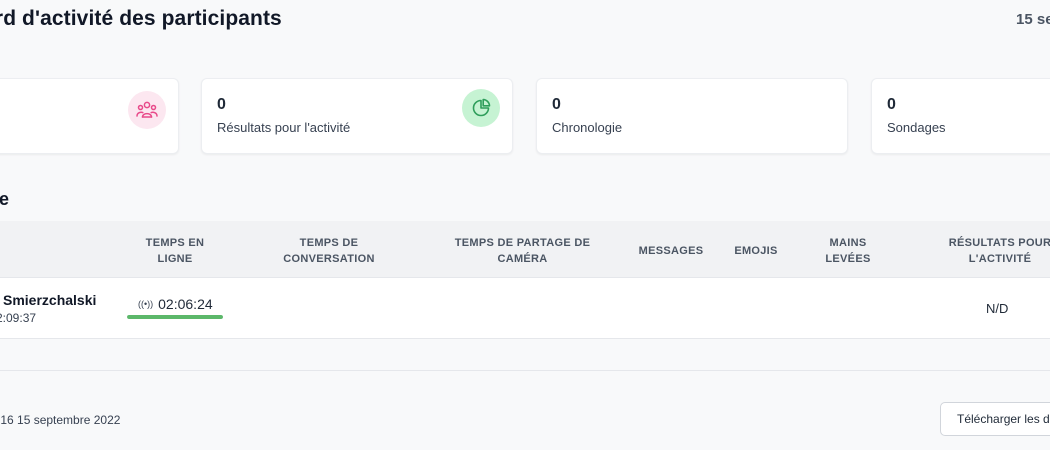 This screenshot has height=450, width=1050. I want to click on col-conversation-time: TEMPS DE CONVERSATION, so click(329, 251).